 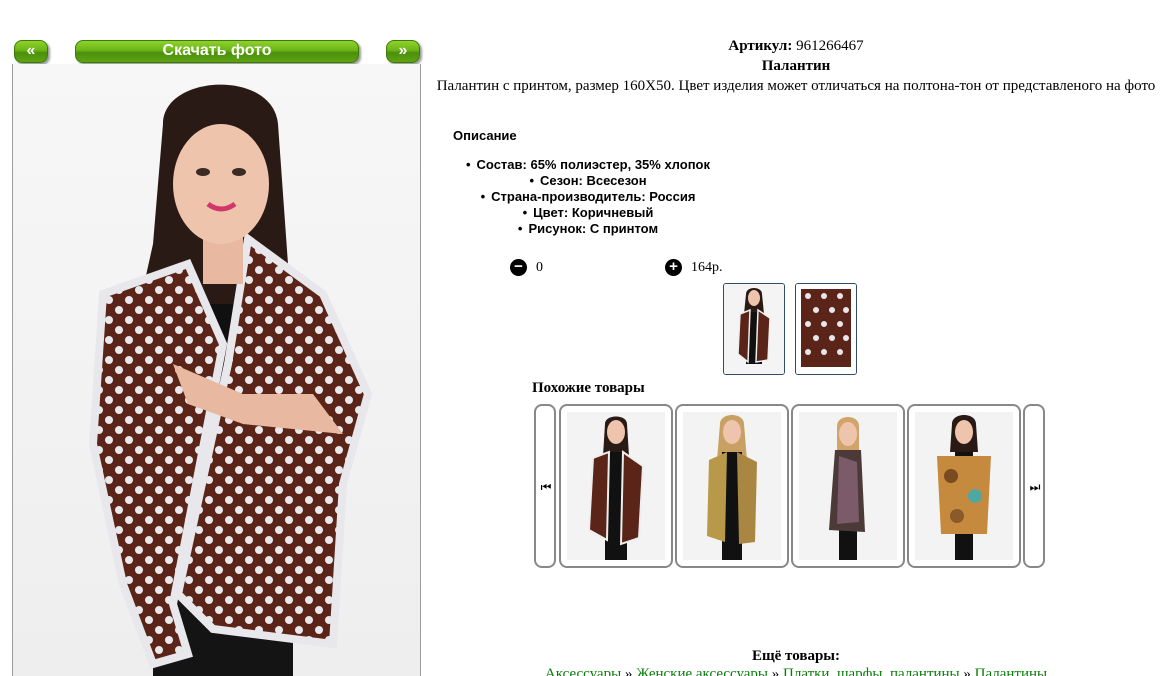 I want to click on breadcrumb-link-scarves: Платки, шарфы, палантины, so click(x=871, y=671).